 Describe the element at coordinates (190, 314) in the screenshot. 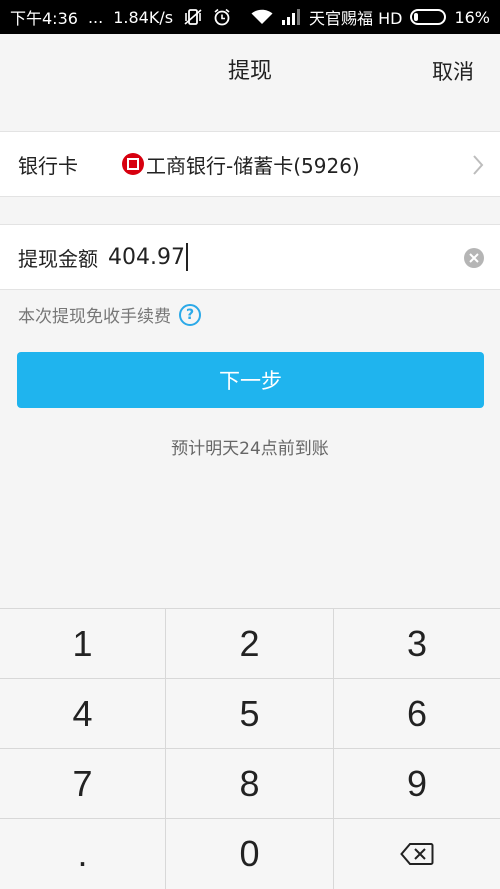

I see `help-icon: ?` at that location.